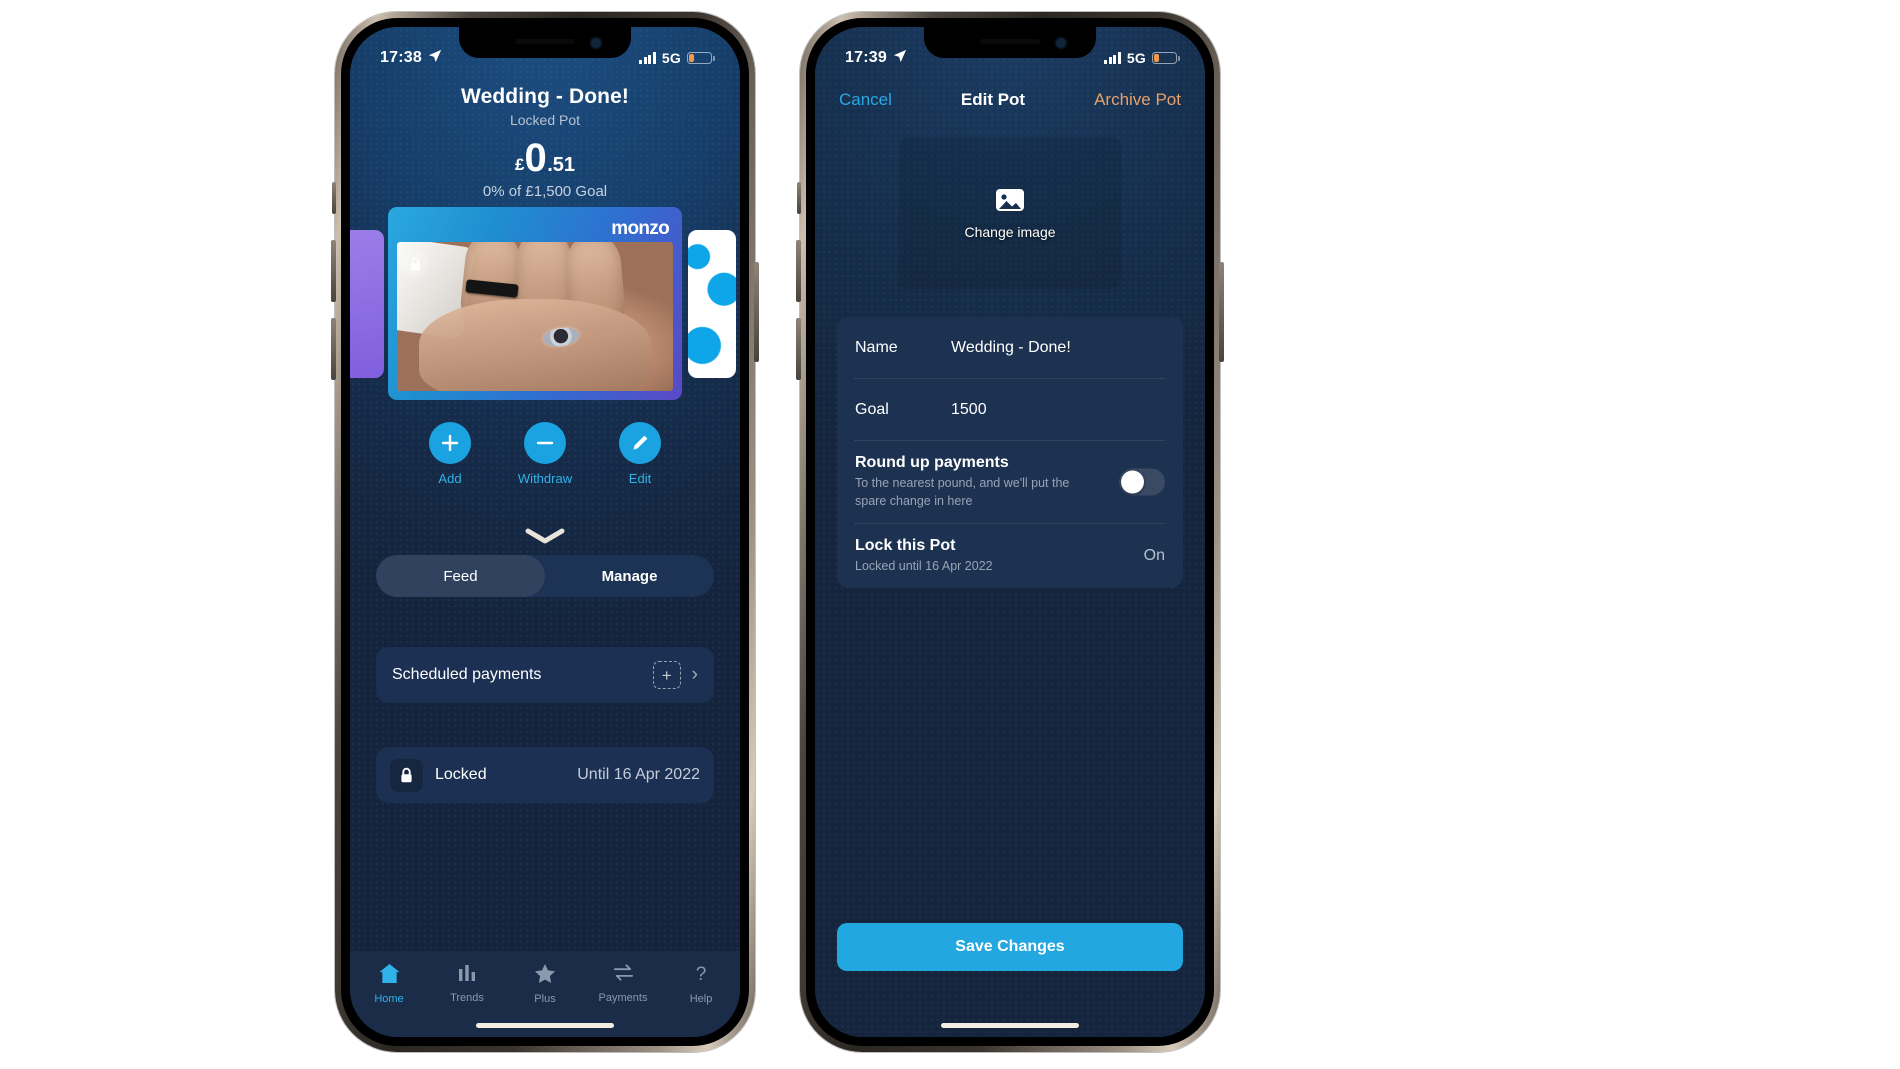 This screenshot has width=1900, height=1069. I want to click on pencil-icon, so click(640, 443).